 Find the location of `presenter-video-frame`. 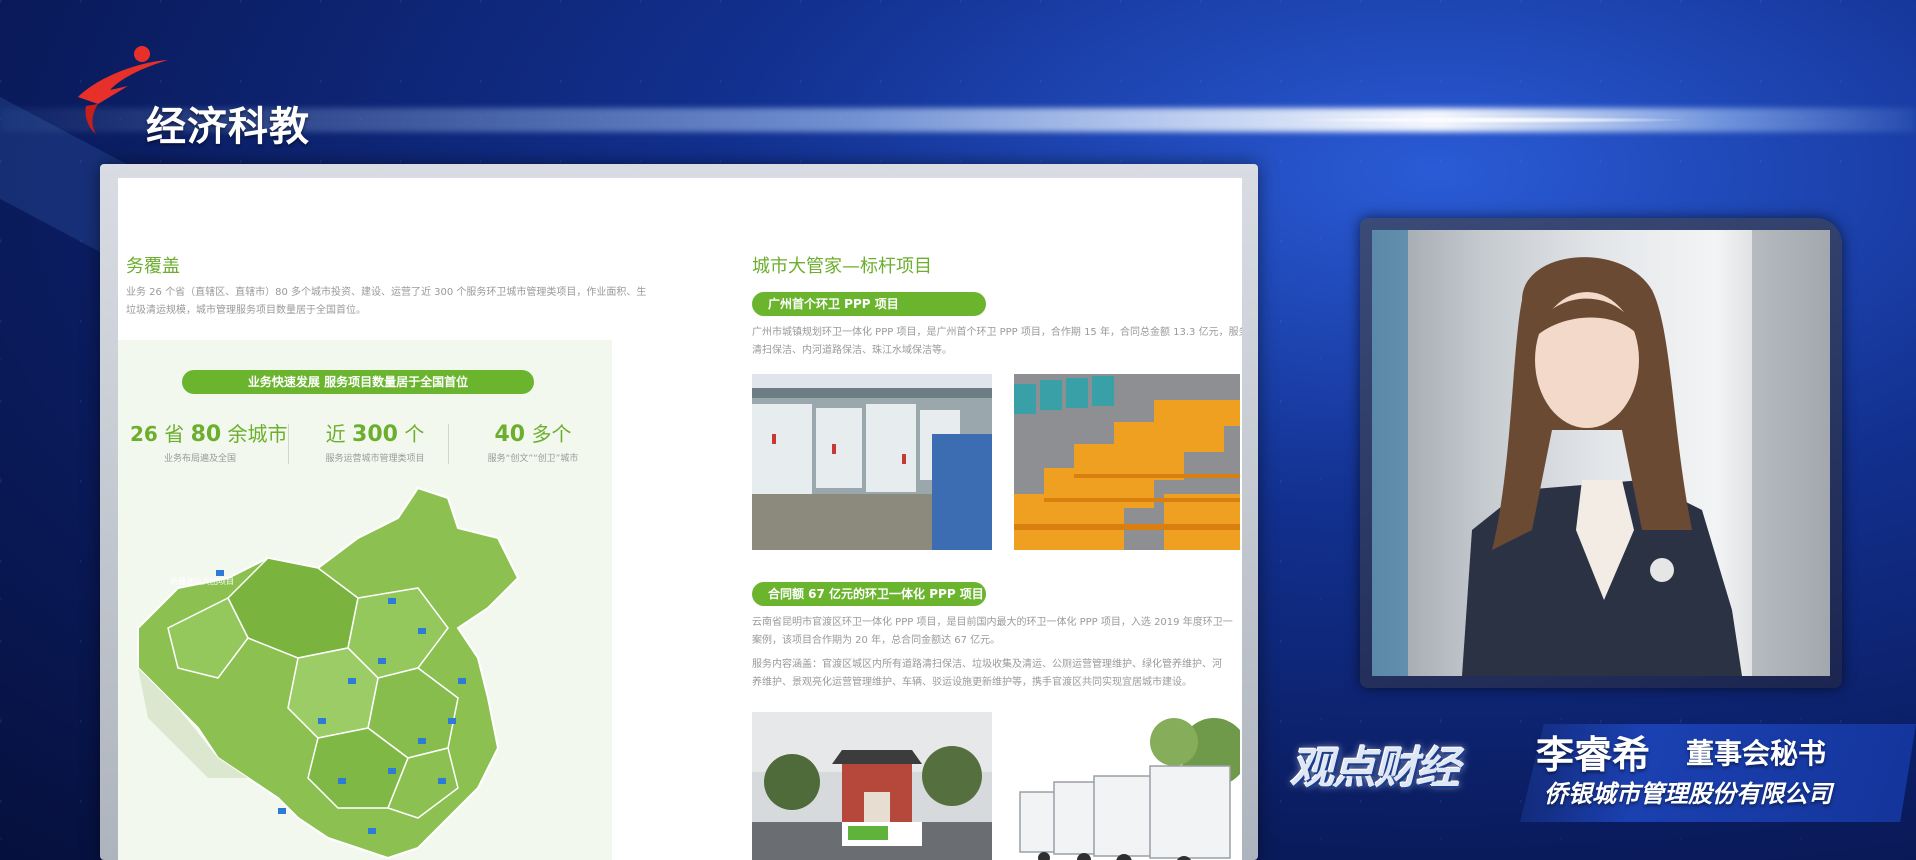

presenter-video-frame is located at coordinates (1601, 453).